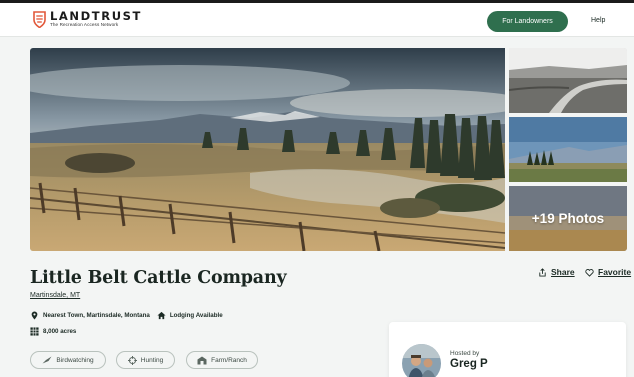 The width and height of the screenshot is (634, 377). Describe the element at coordinates (158, 278) in the screenshot. I see `listing-title: Little Belt Cattle Company` at that location.